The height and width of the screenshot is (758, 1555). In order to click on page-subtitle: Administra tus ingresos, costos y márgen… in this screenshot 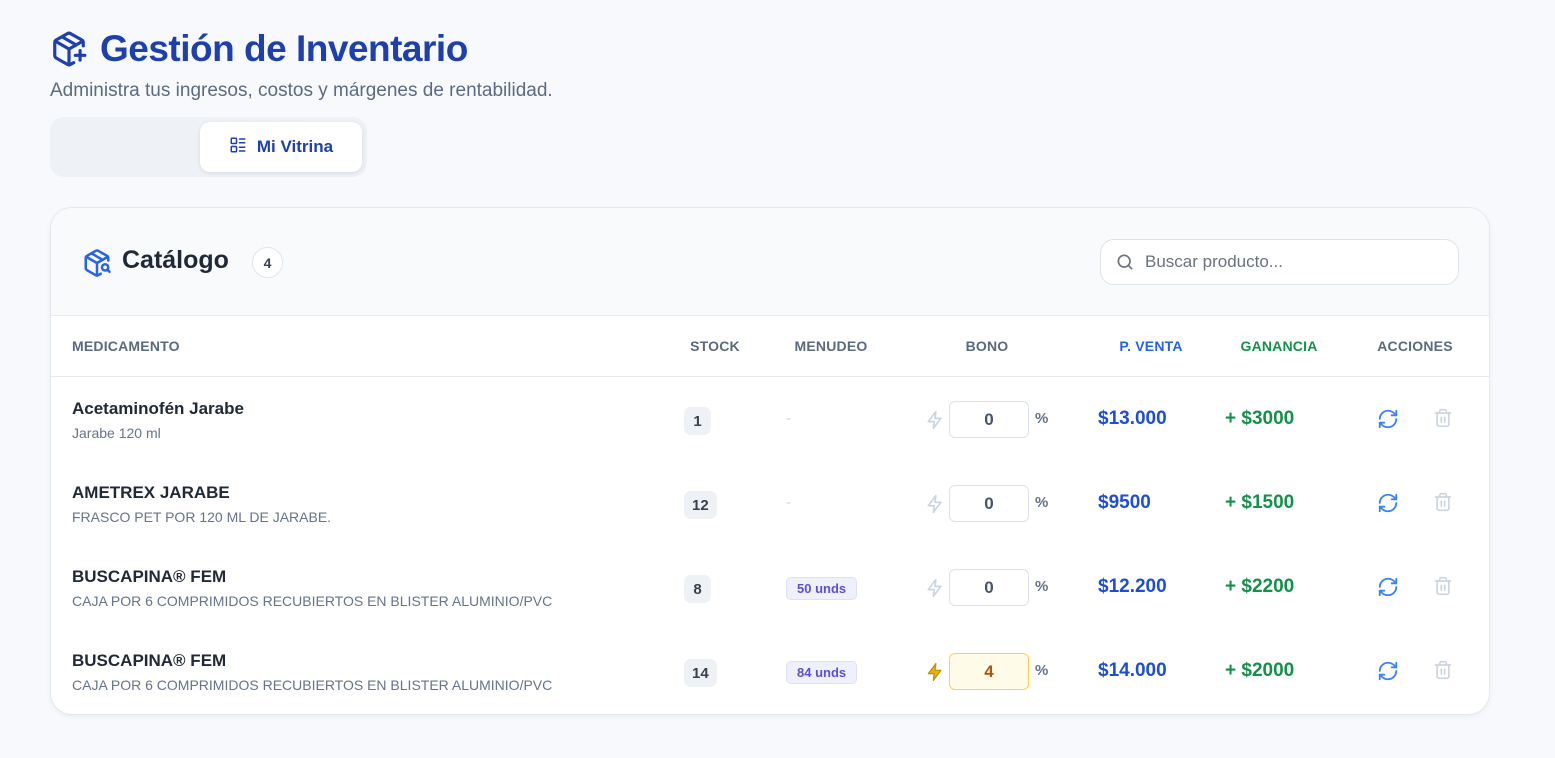, I will do `click(301, 90)`.